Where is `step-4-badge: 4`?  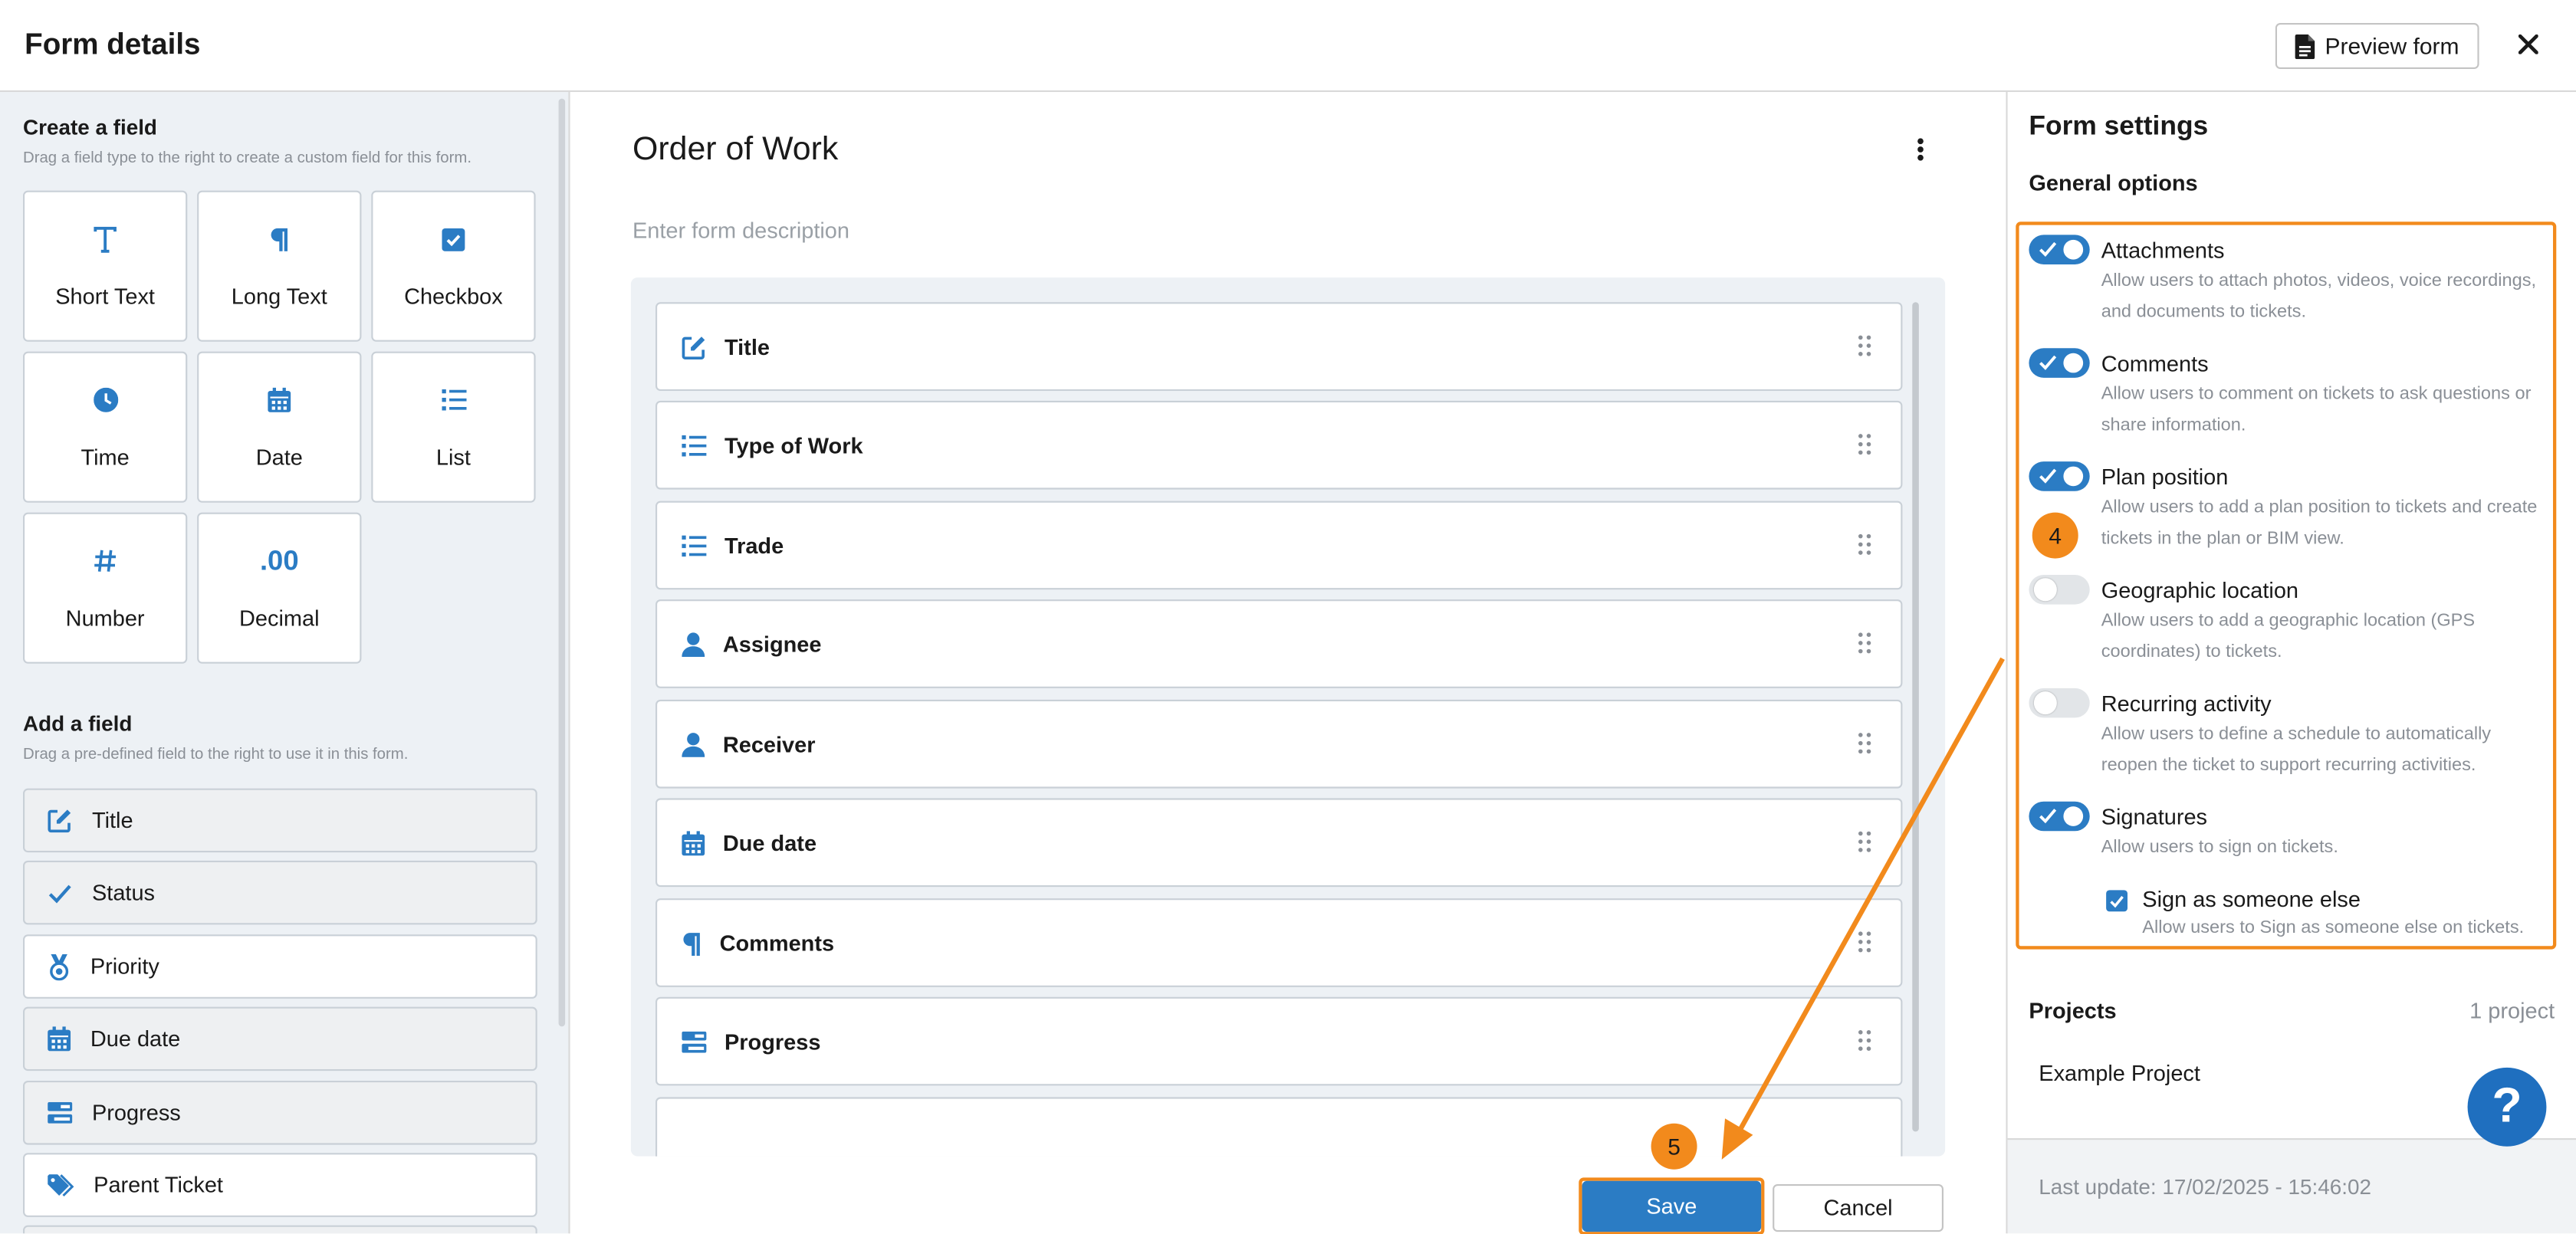 step-4-badge: 4 is located at coordinates (2055, 535).